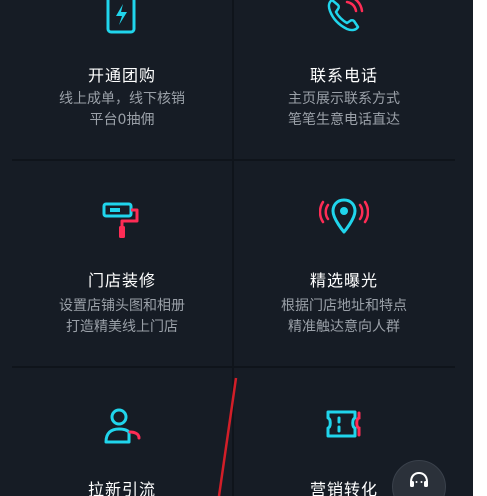 This screenshot has width=487, height=496. Describe the element at coordinates (344, 327) in the screenshot. I see `feature-desc: 精准触达意向人群` at that location.